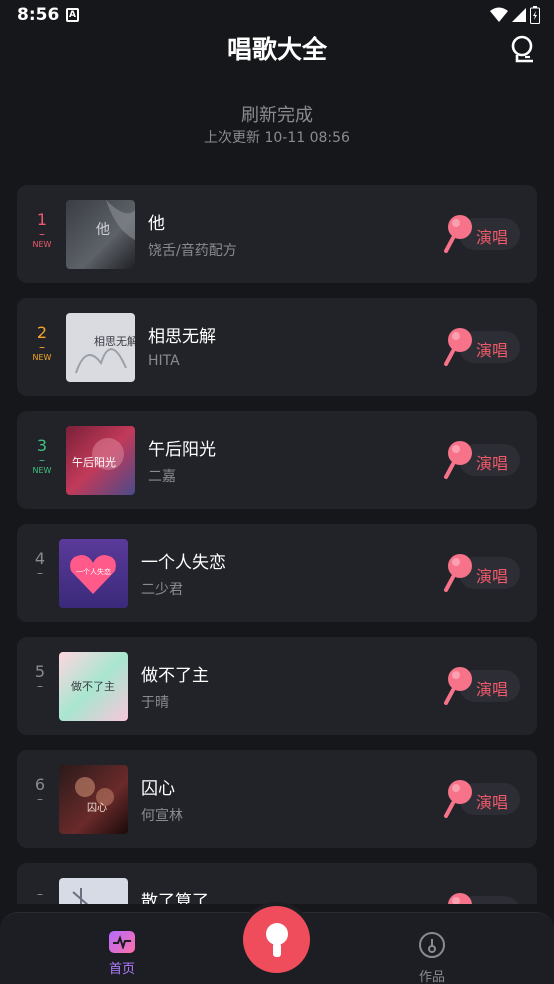 Image resolution: width=554 pixels, height=984 pixels. I want to click on album-cover: 一个人失恋, so click(93, 573).